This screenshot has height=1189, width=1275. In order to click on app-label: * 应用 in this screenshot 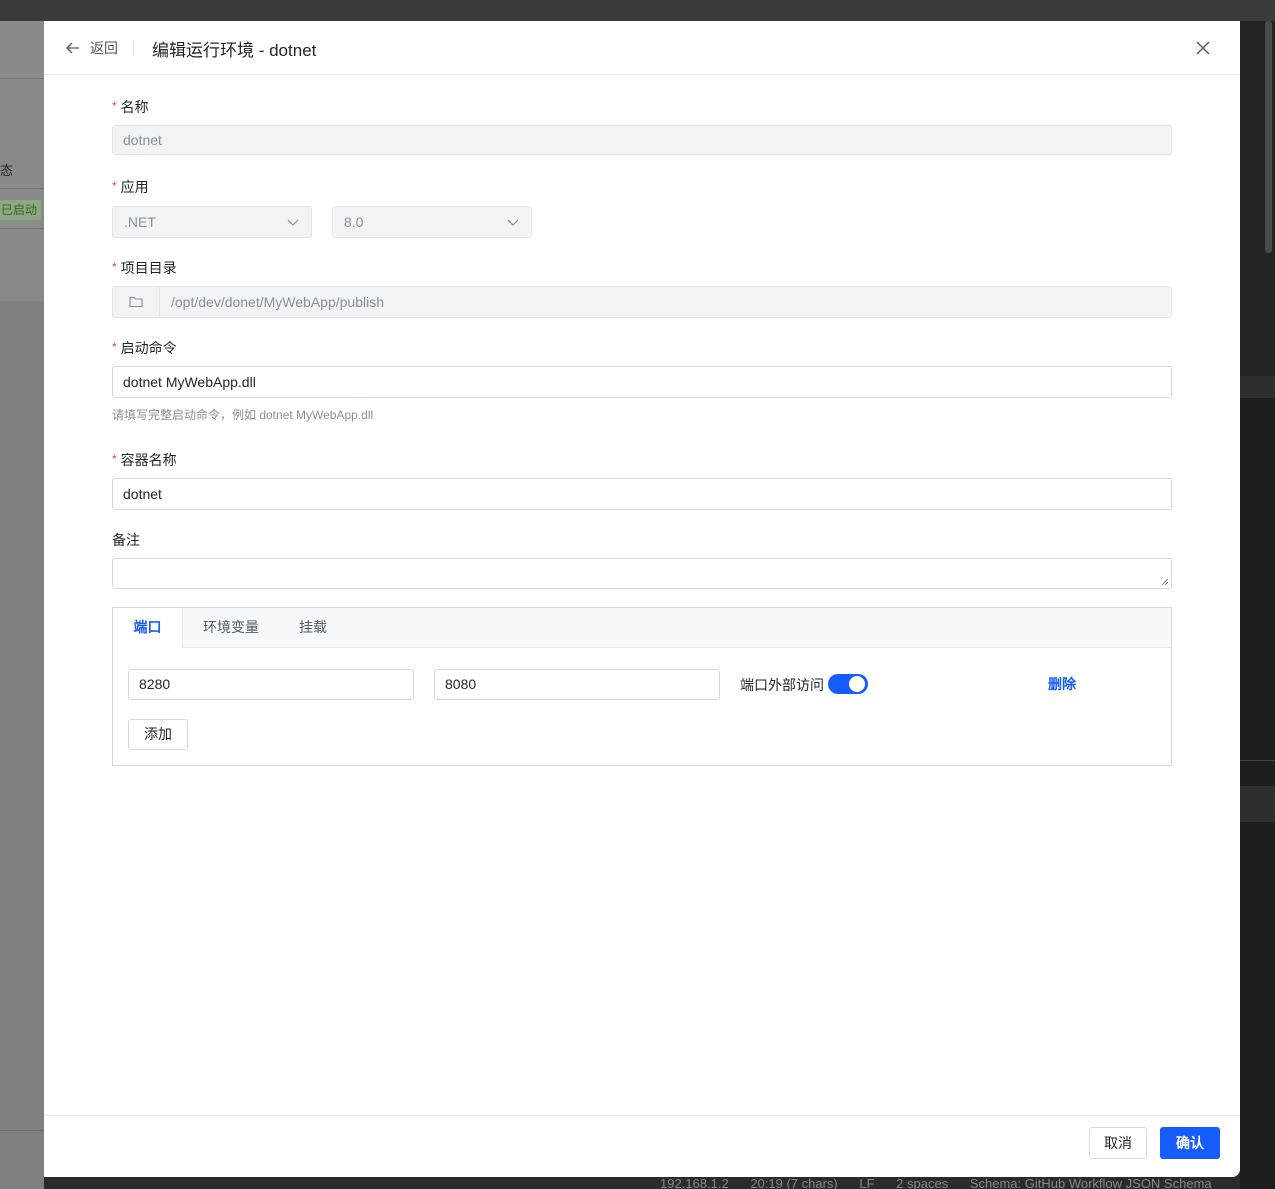, I will do `click(130, 187)`.